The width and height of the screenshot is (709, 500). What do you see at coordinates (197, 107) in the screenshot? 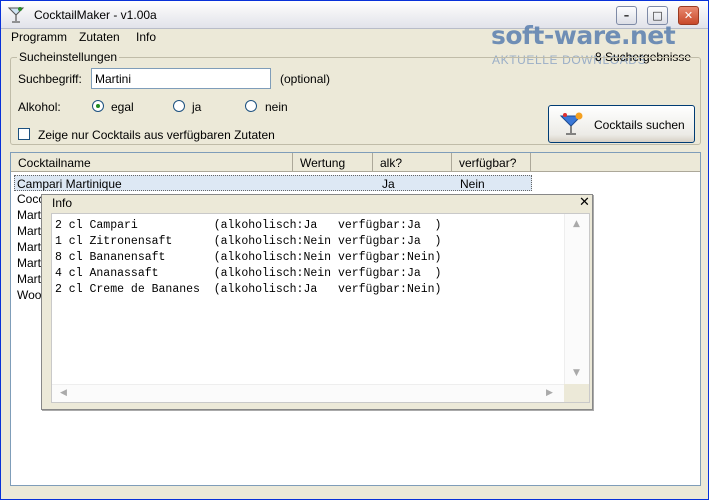
I see `alcohol-option-ja: ja` at bounding box center [197, 107].